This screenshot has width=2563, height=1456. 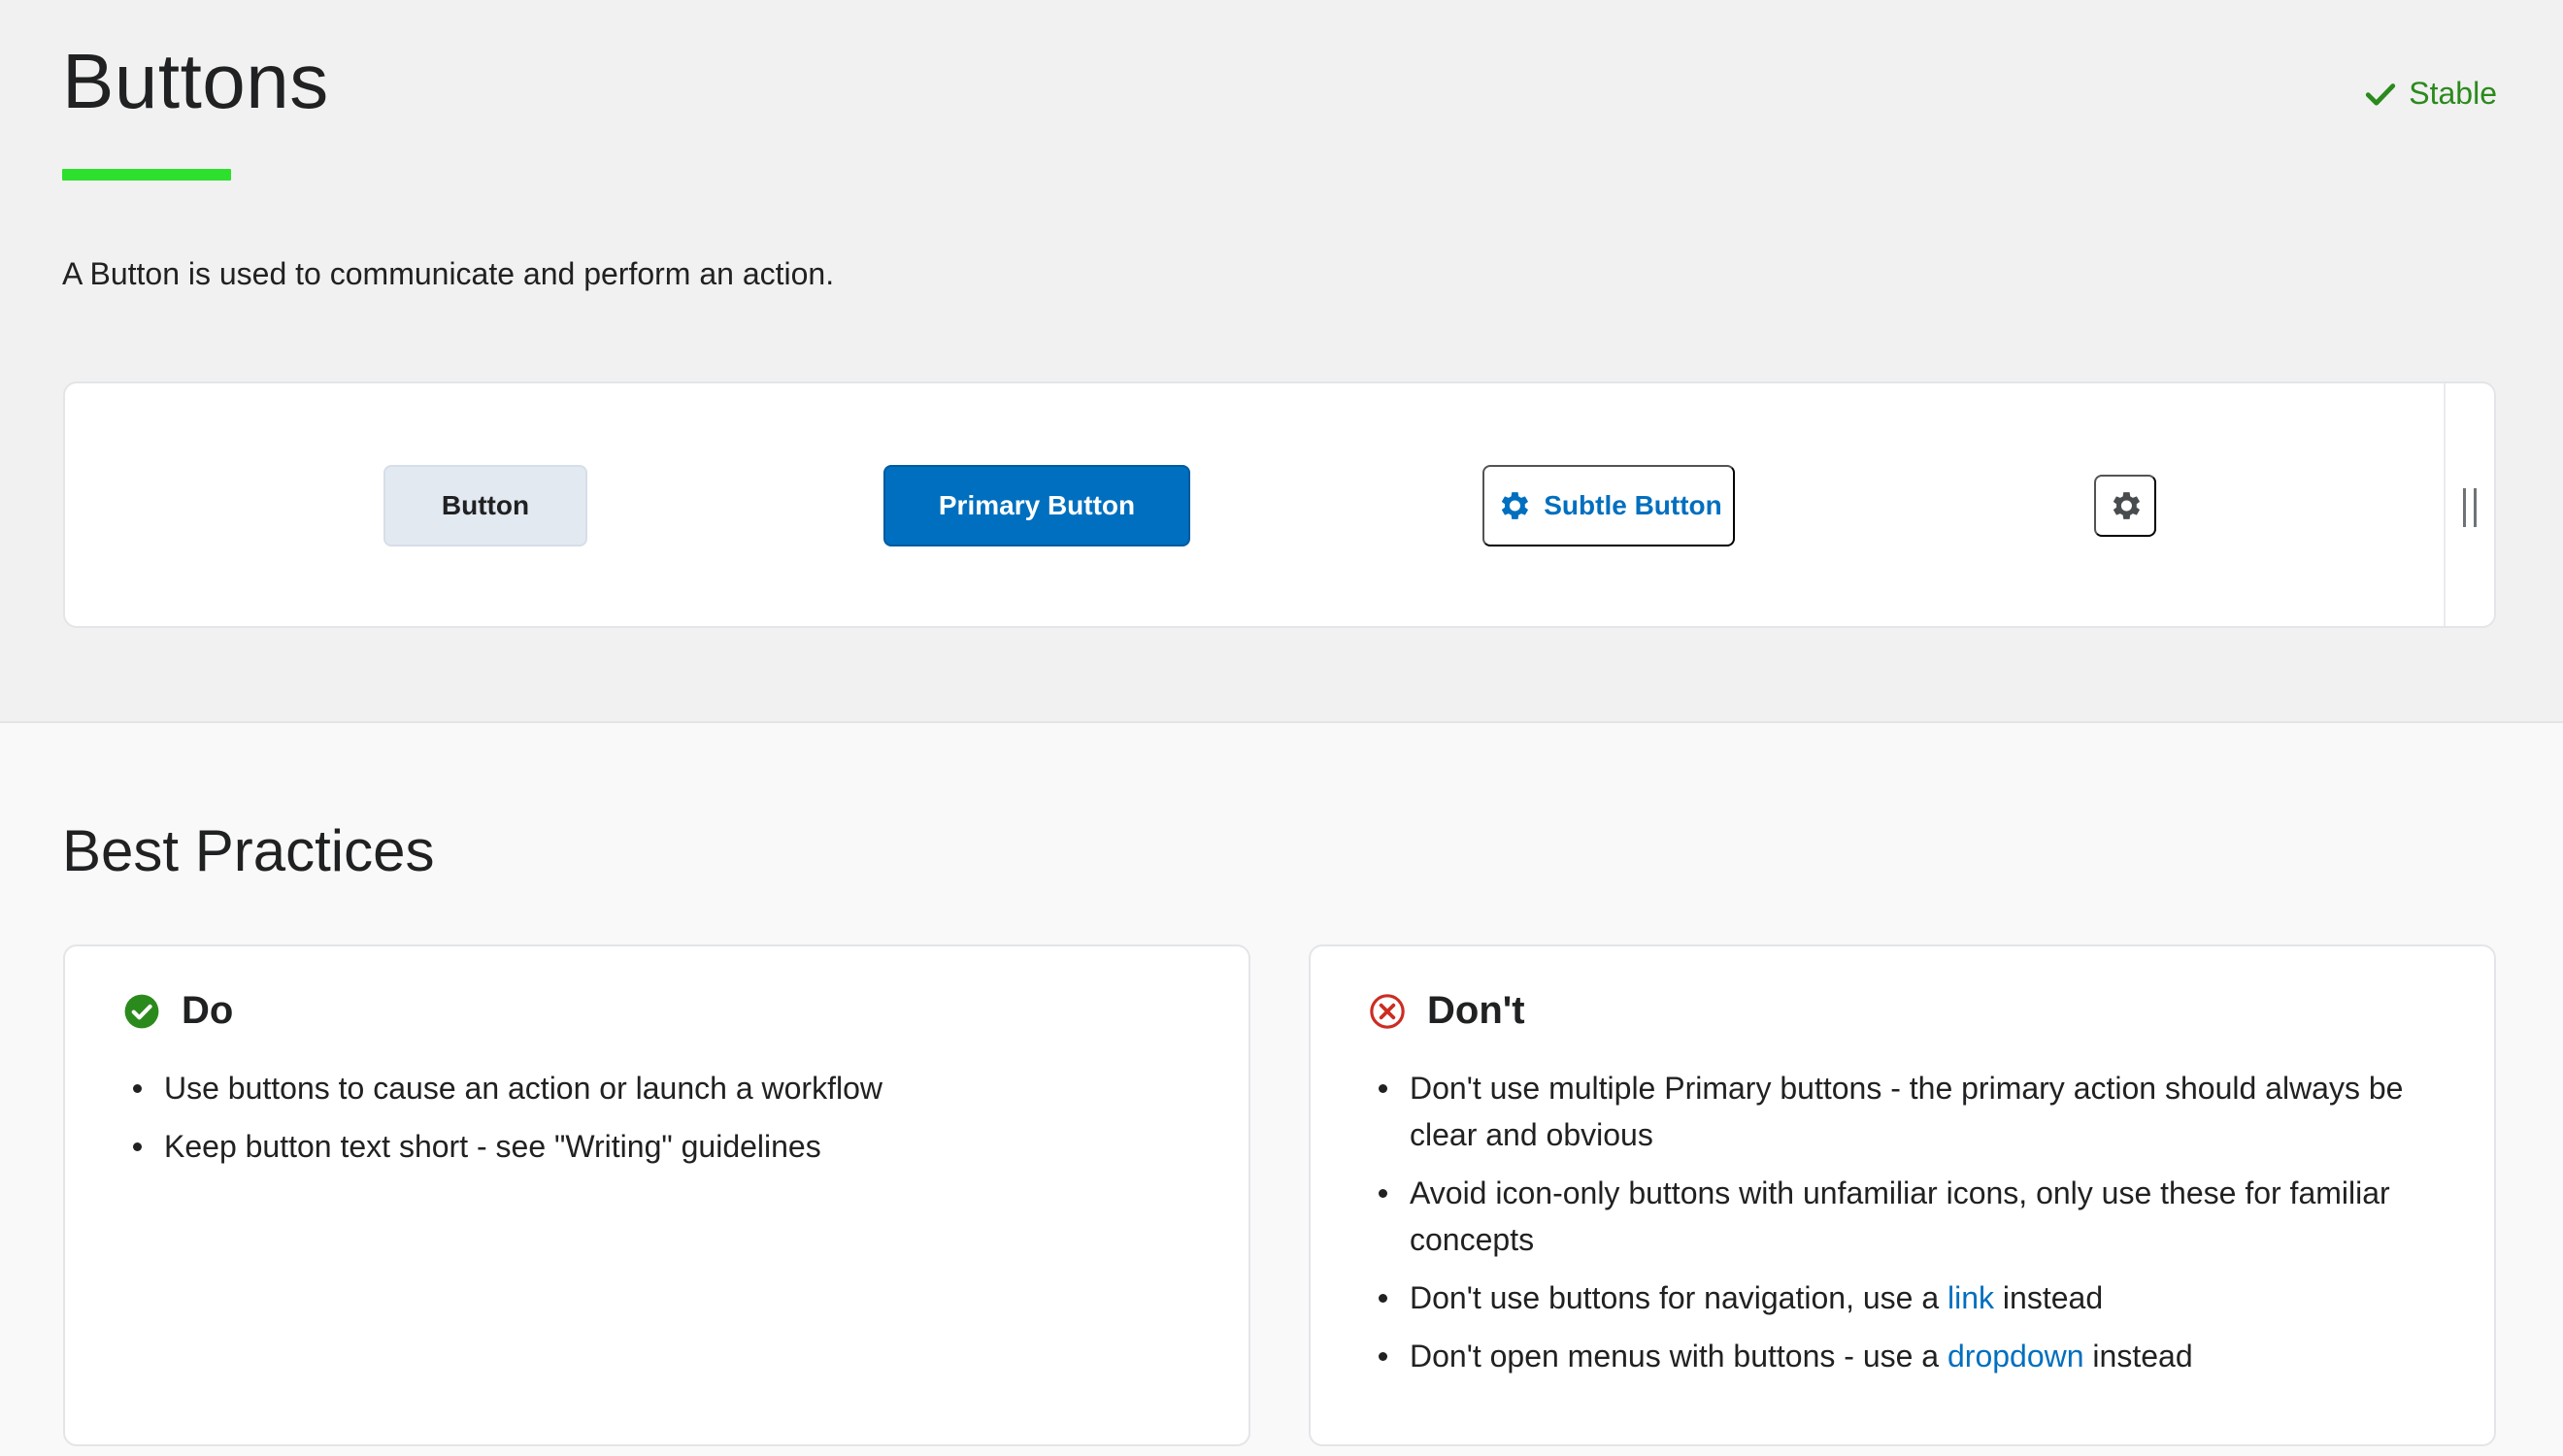 I want to click on status-badge: Stable, so click(x=2430, y=94).